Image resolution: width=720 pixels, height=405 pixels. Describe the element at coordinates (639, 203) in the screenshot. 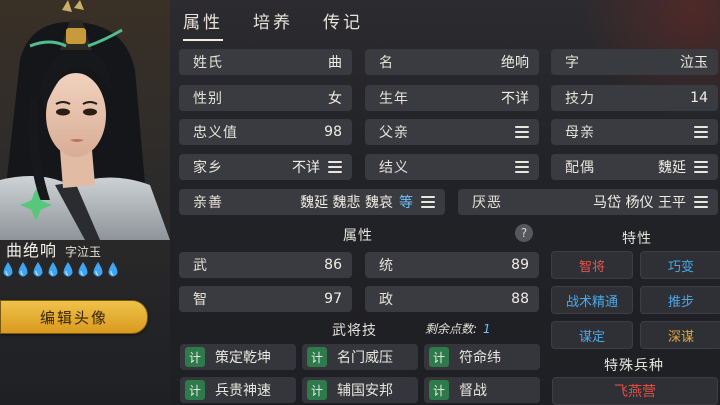

I see `dislikes-value: 马岱 杨仪 王平` at that location.